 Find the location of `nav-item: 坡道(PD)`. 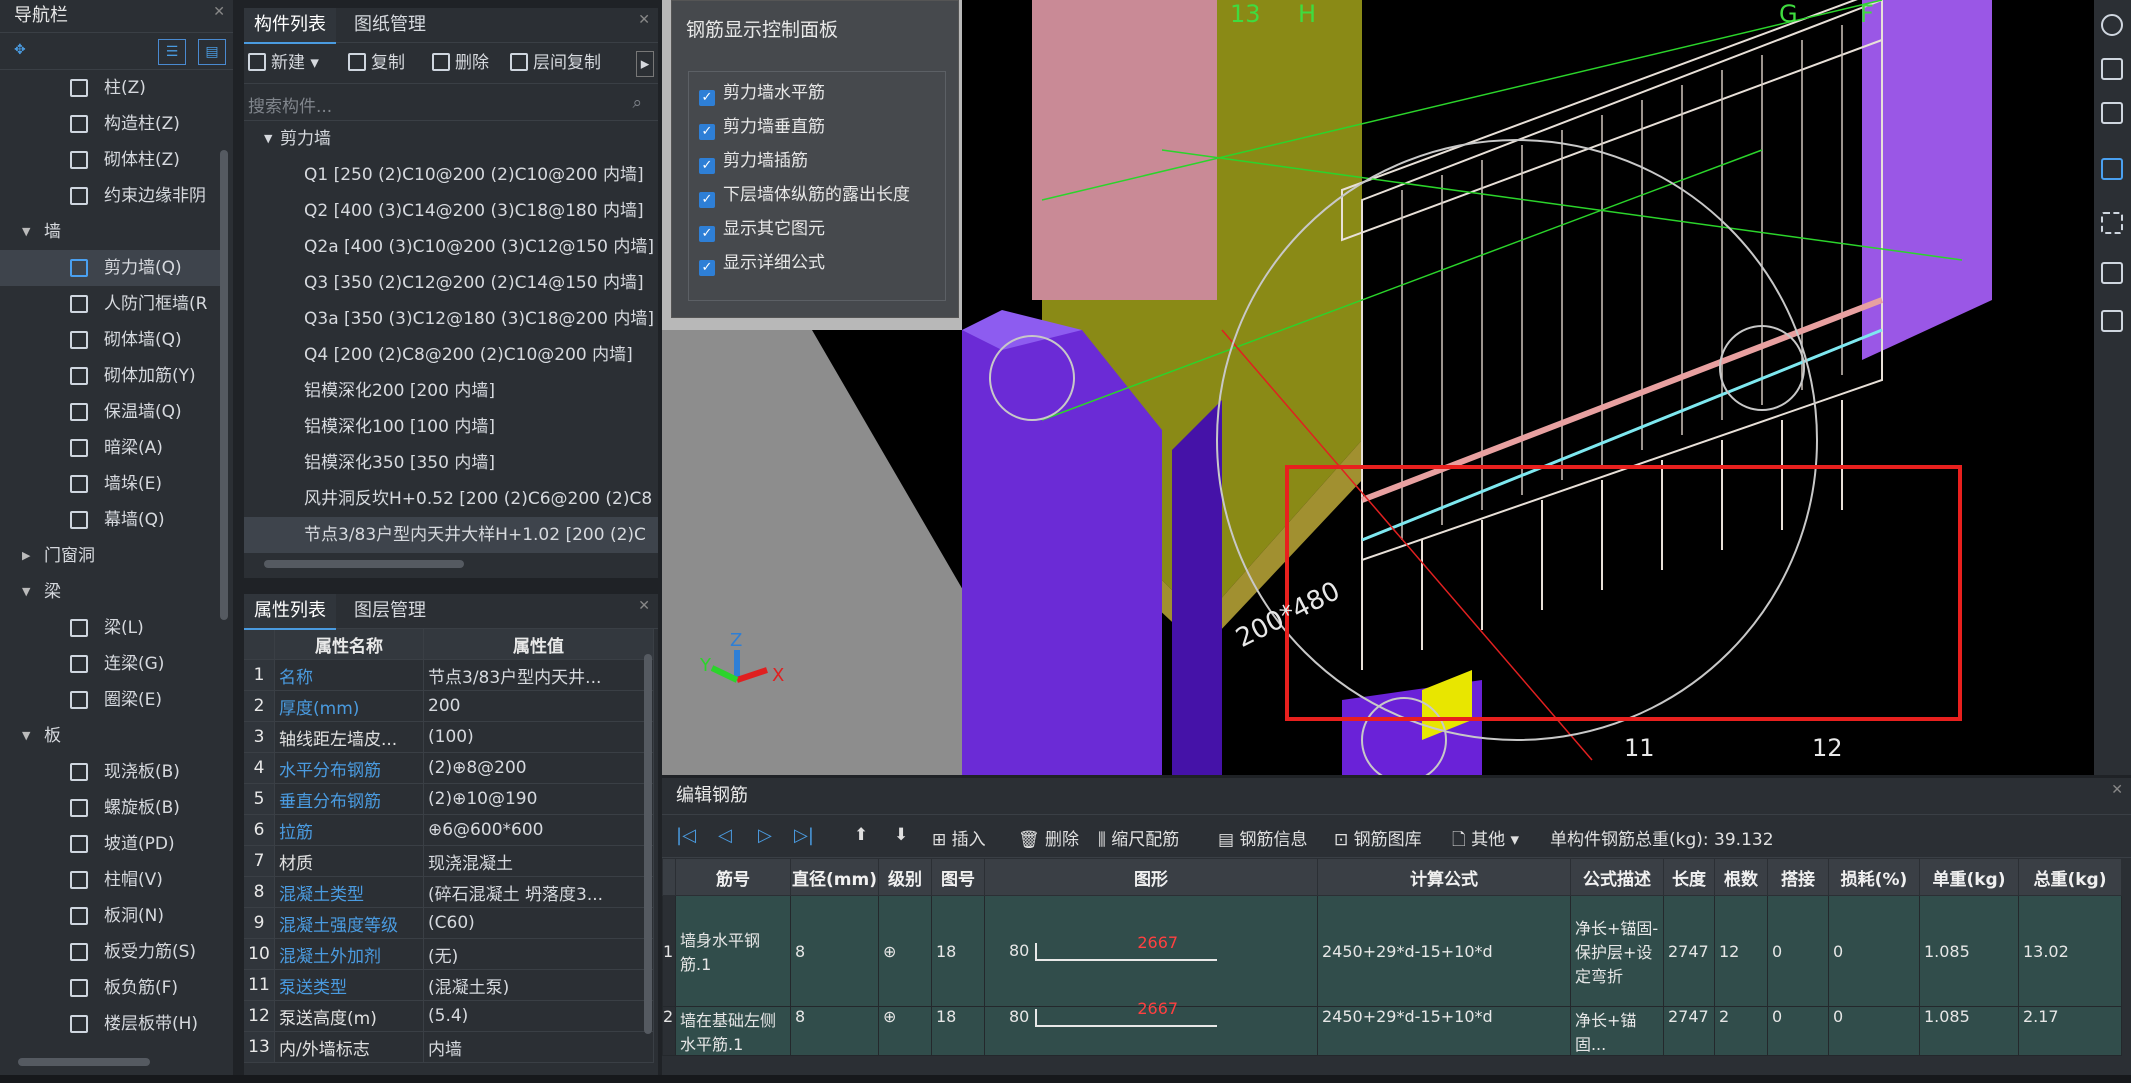

nav-item: 坡道(PD) is located at coordinates (110, 844).